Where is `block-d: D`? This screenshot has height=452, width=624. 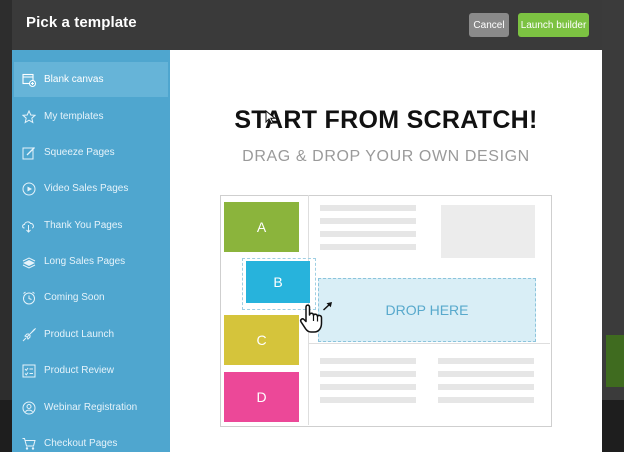
block-d: D is located at coordinates (261, 397).